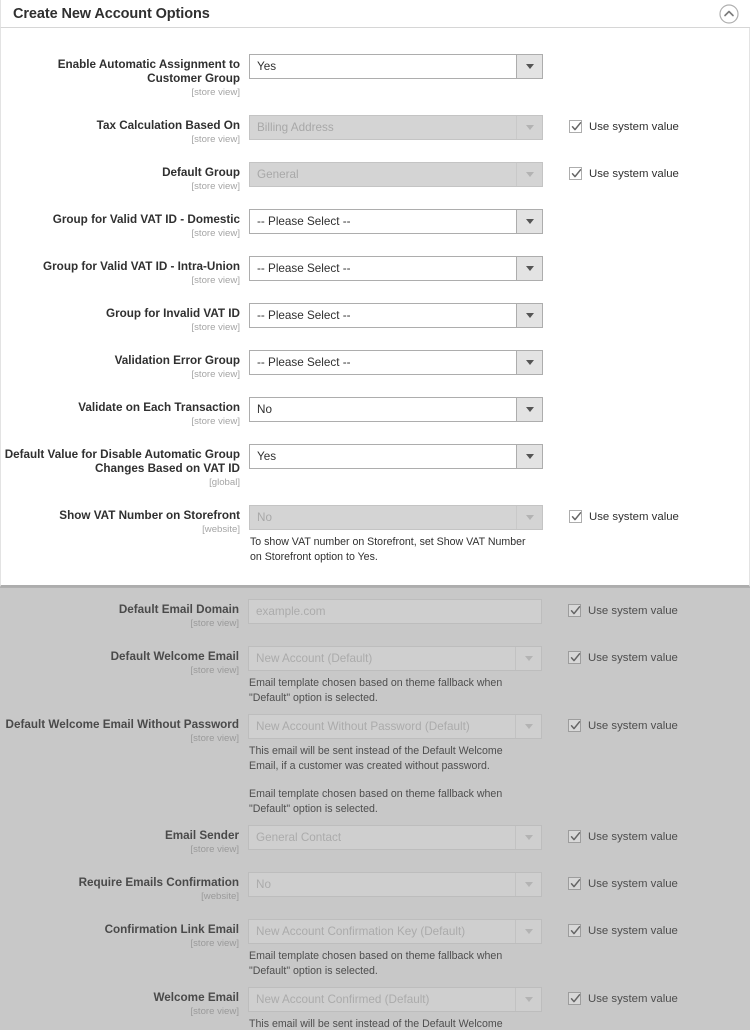  I want to click on field-label-validation-error-group: Validation Error Group [store view], so click(125, 365).